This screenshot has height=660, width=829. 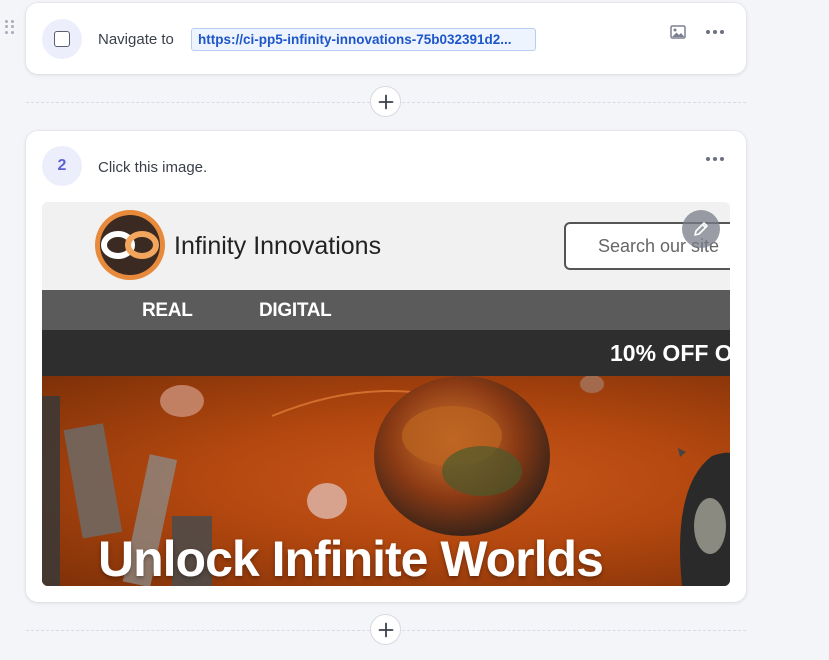 What do you see at coordinates (386, 353) in the screenshot?
I see `site-promo-bar: 10% OFF O` at bounding box center [386, 353].